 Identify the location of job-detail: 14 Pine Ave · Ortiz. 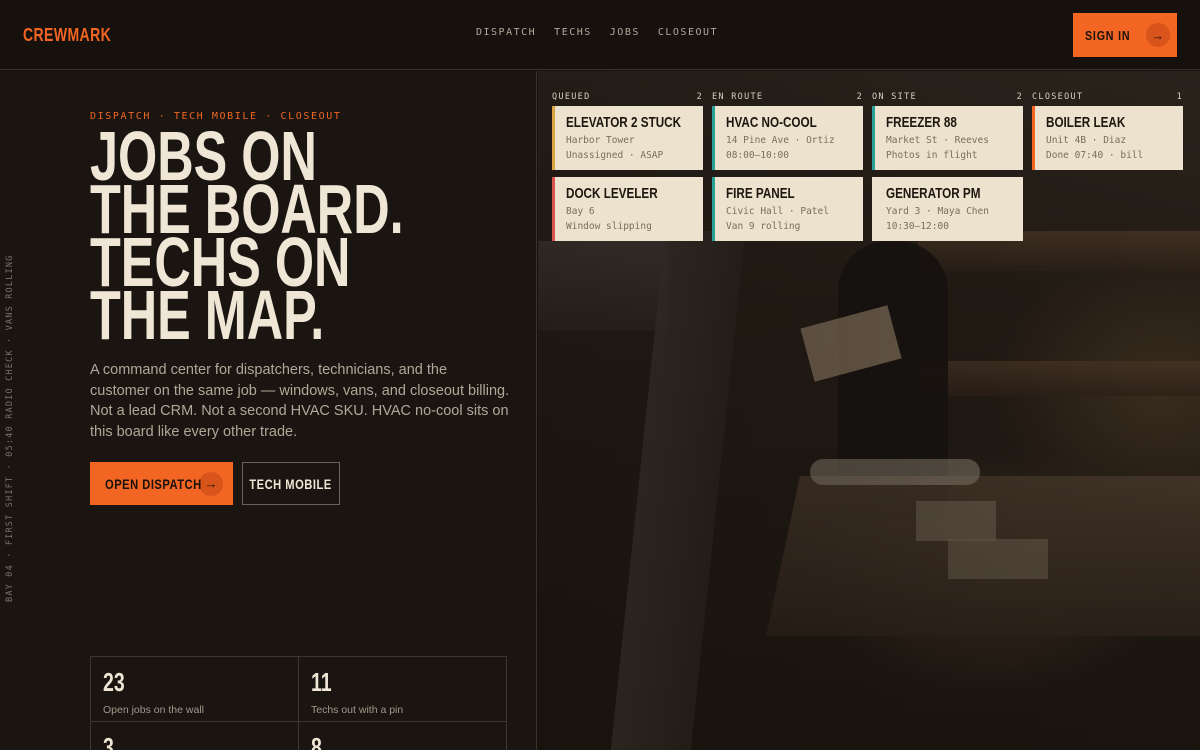
(780, 140).